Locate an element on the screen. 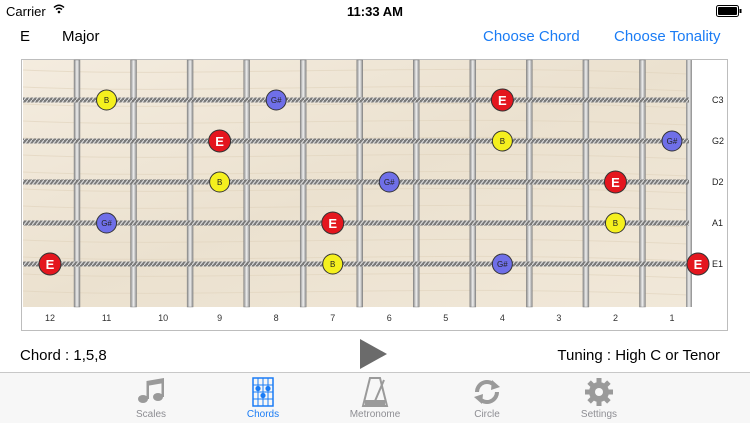 Image resolution: width=750 pixels, height=423 pixels. string-label: D2 is located at coordinates (718, 182).